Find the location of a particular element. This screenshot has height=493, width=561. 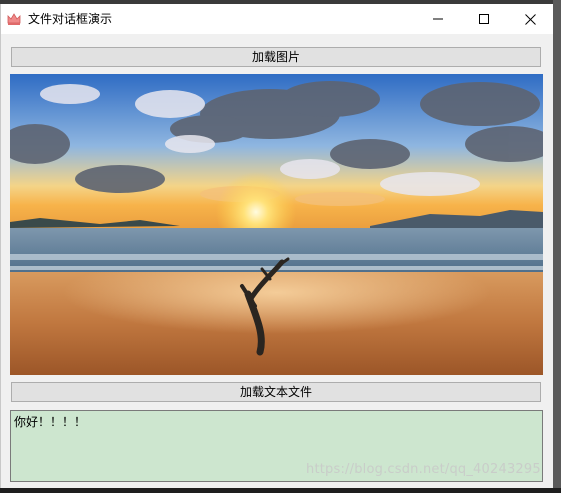

maximize-button is located at coordinates (484, 19).